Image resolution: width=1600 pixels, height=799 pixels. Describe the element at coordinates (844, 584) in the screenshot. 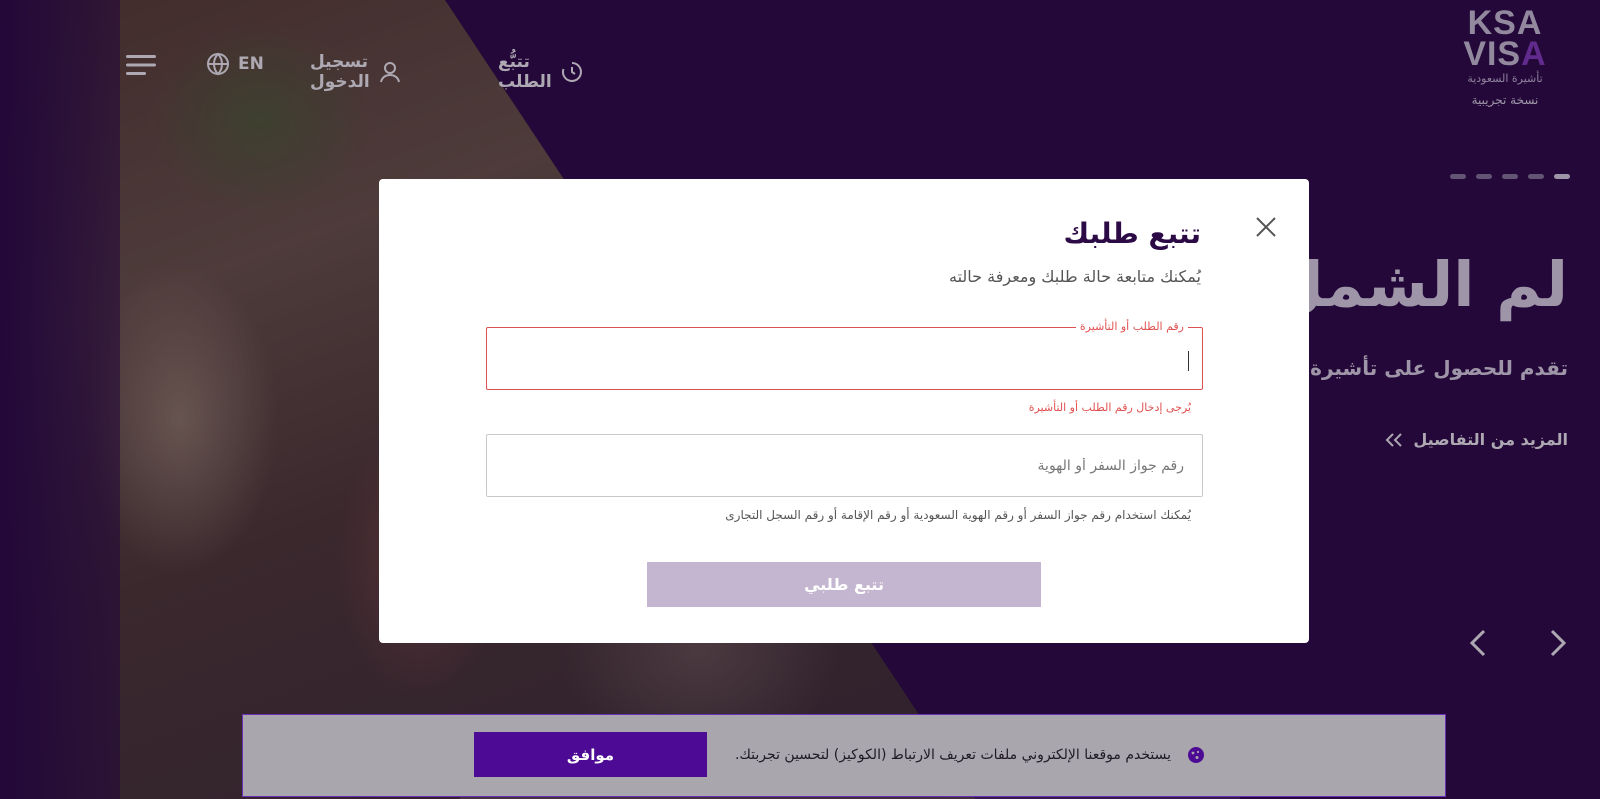

I see `track-submit-button: تتبع طلبي` at that location.